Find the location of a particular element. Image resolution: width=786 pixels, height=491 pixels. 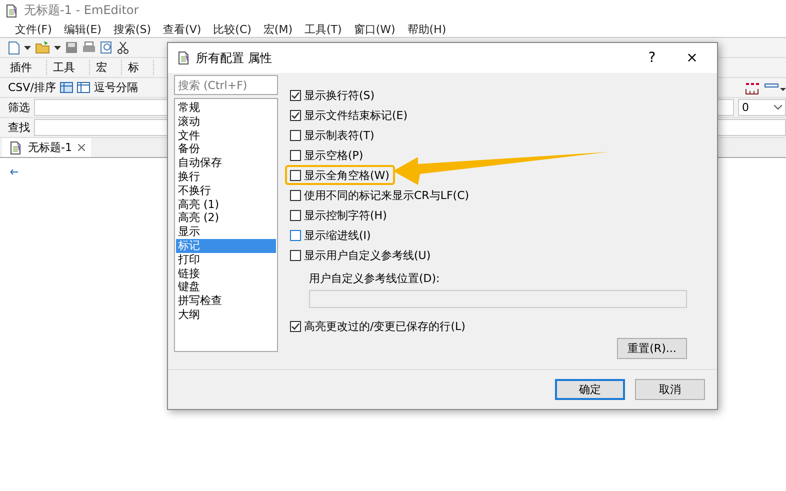

border-style-icon is located at coordinates (775, 87).